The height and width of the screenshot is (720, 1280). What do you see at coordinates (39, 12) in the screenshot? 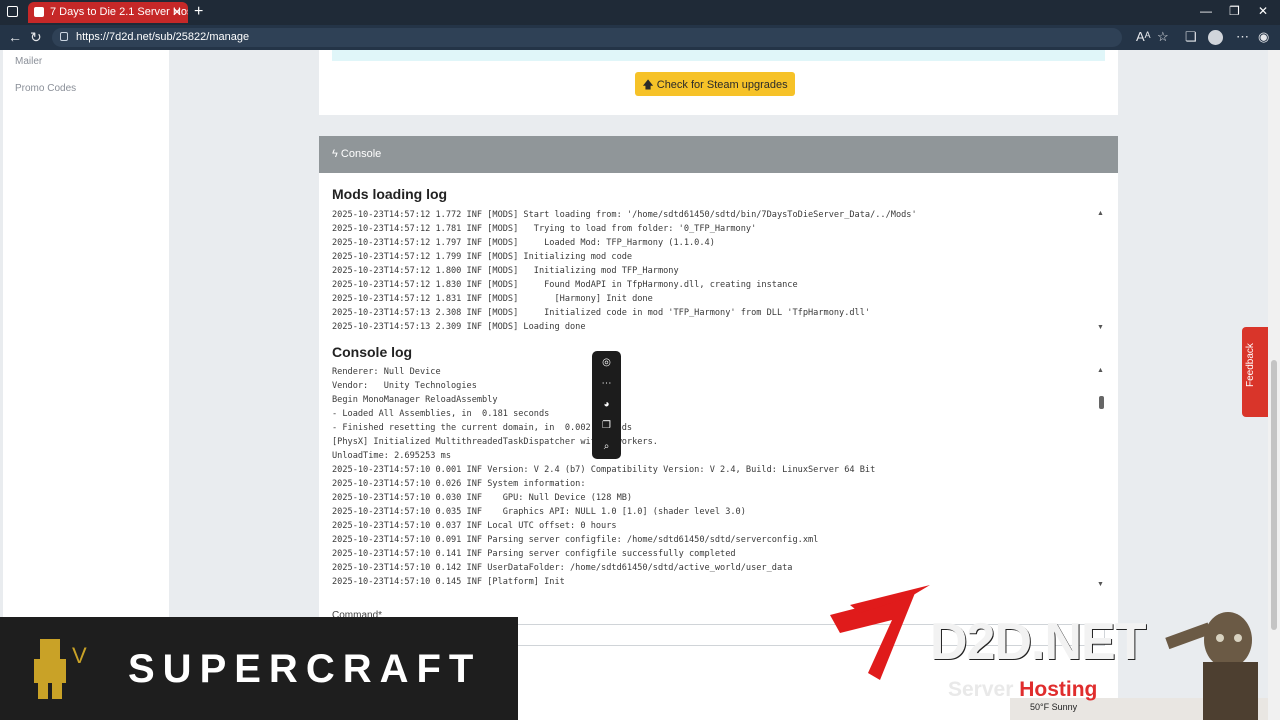
I see `site-favicon-icon` at bounding box center [39, 12].